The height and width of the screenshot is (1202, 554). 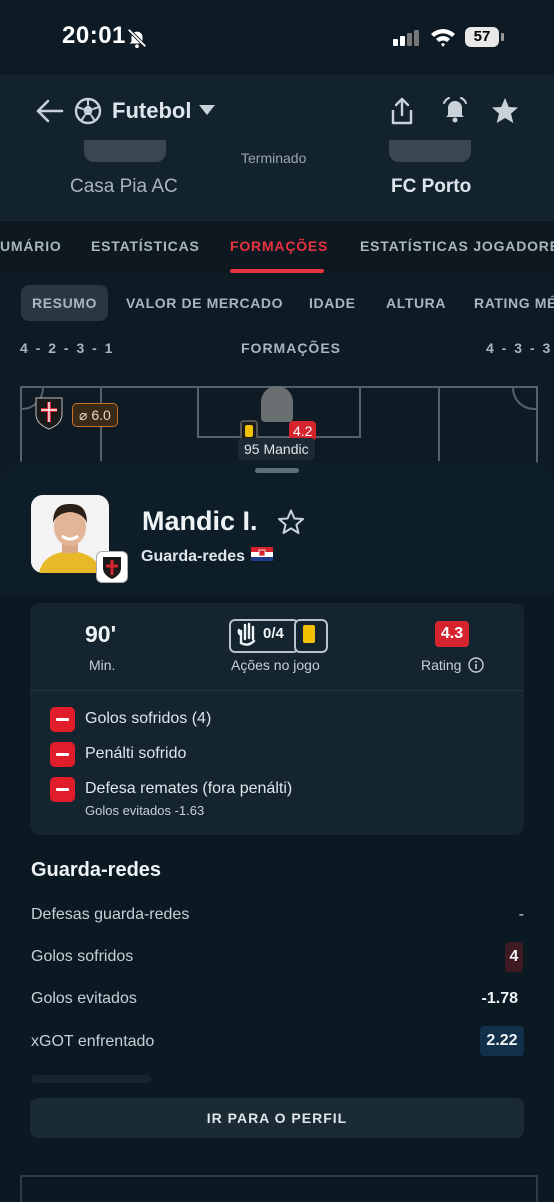 I want to click on away-team-logo, so click(x=430, y=151).